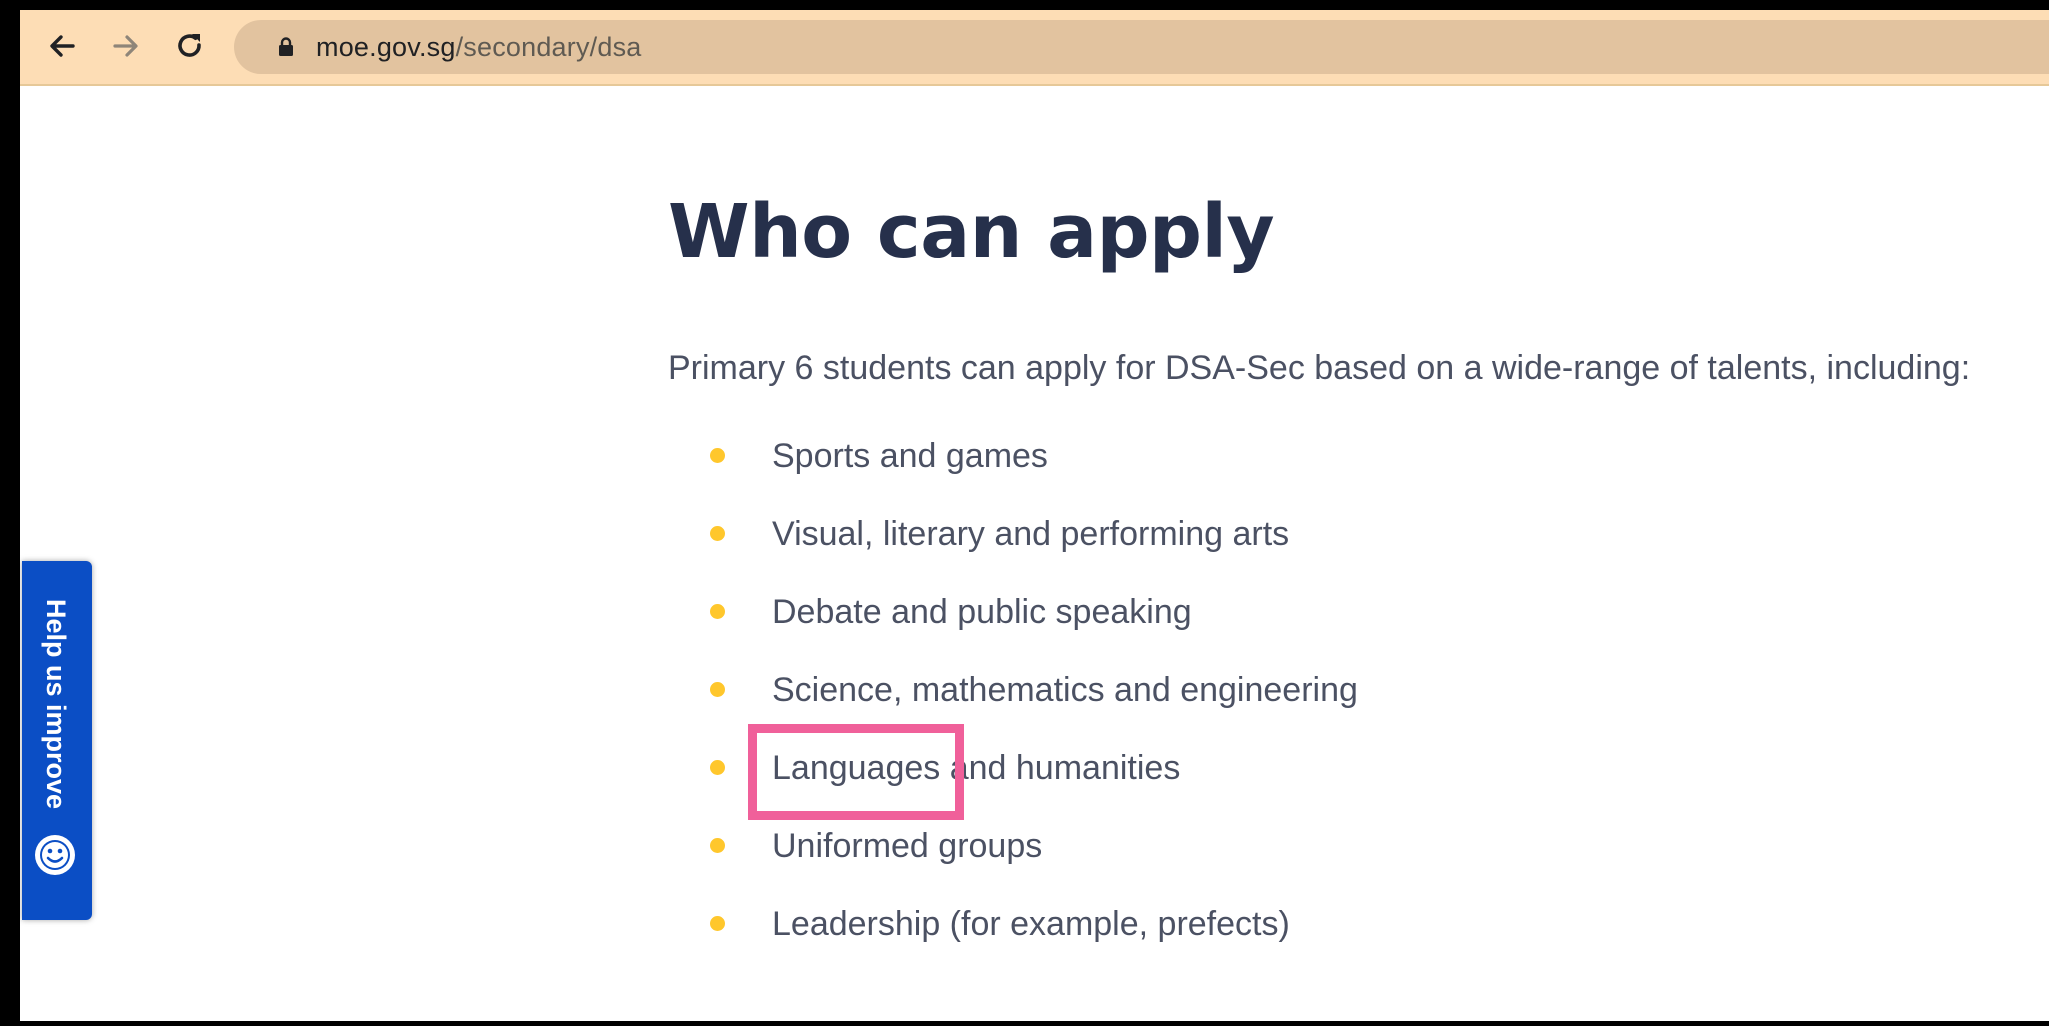 This screenshot has width=2049, height=1026. I want to click on list-item-text: Leadership (for example, prefects), so click(1031, 924).